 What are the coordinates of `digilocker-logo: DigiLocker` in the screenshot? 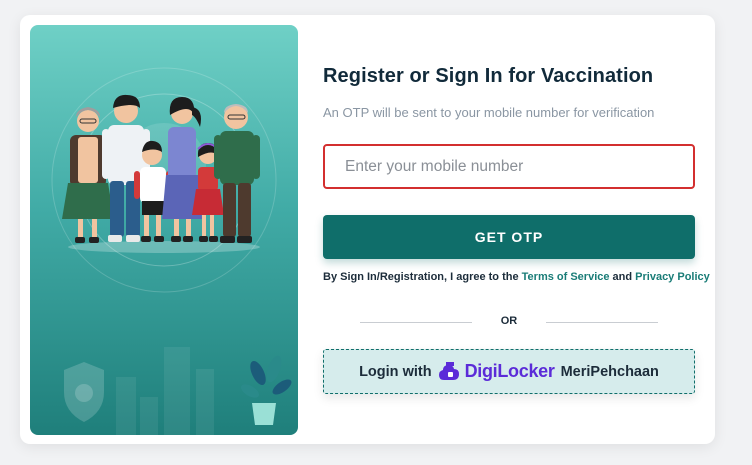 It's located at (496, 372).